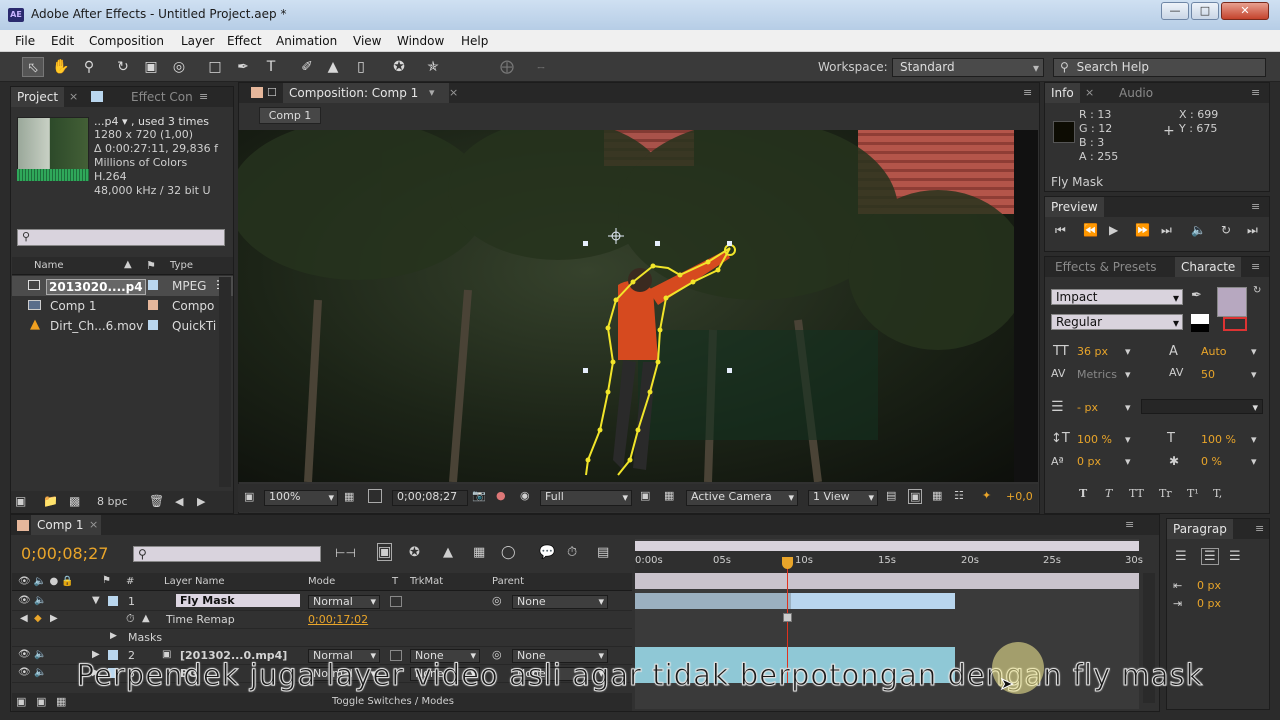 The height and width of the screenshot is (720, 1280). Describe the element at coordinates (873, 601) in the screenshot. I see `layer-duration-bar-selected` at that location.